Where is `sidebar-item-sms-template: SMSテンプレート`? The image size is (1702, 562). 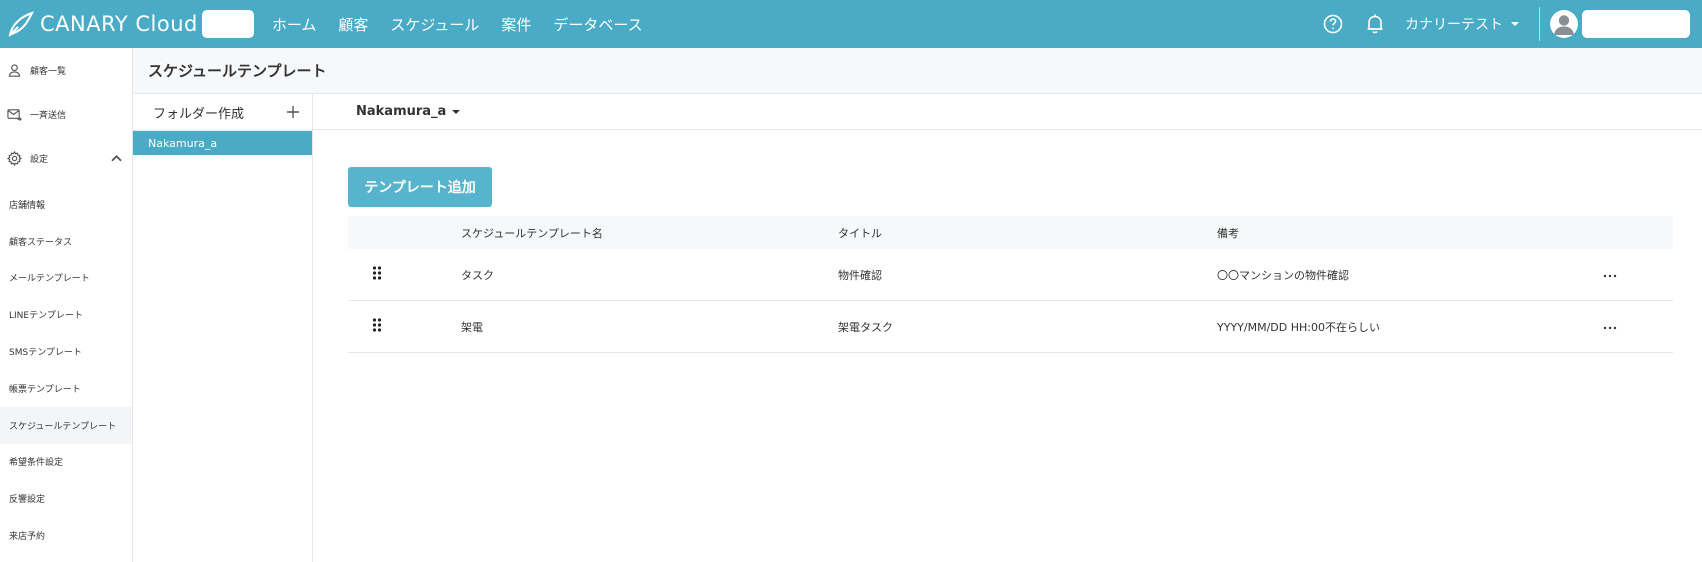 sidebar-item-sms-template: SMSテンプレート is located at coordinates (66, 351).